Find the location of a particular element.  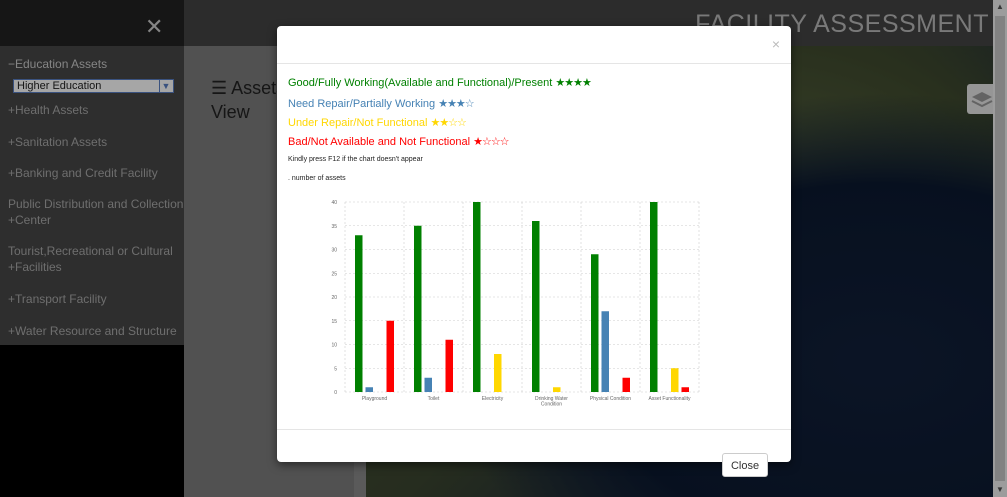

y-tick-label: 35 is located at coordinates (334, 227).